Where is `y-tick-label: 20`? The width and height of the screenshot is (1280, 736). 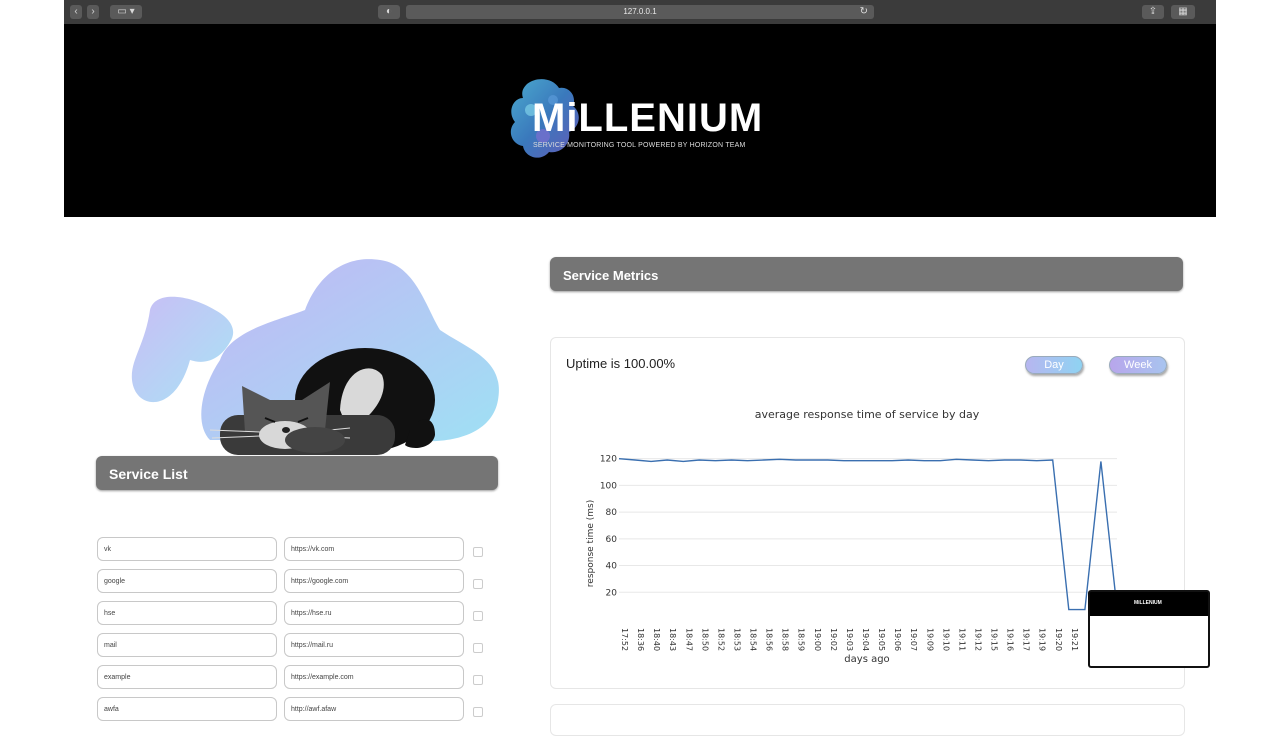
y-tick-label: 20 is located at coordinates (612, 593).